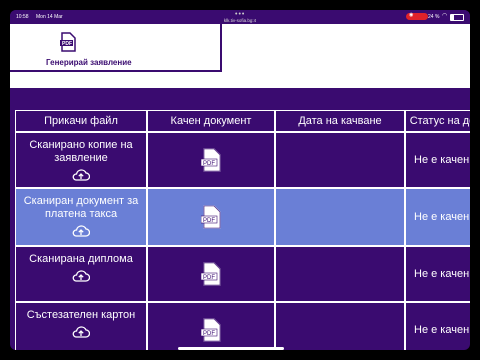 The height and width of the screenshot is (360, 480). Describe the element at coordinates (49, 17) in the screenshot. I see `date: Mon 14 Mar` at that location.